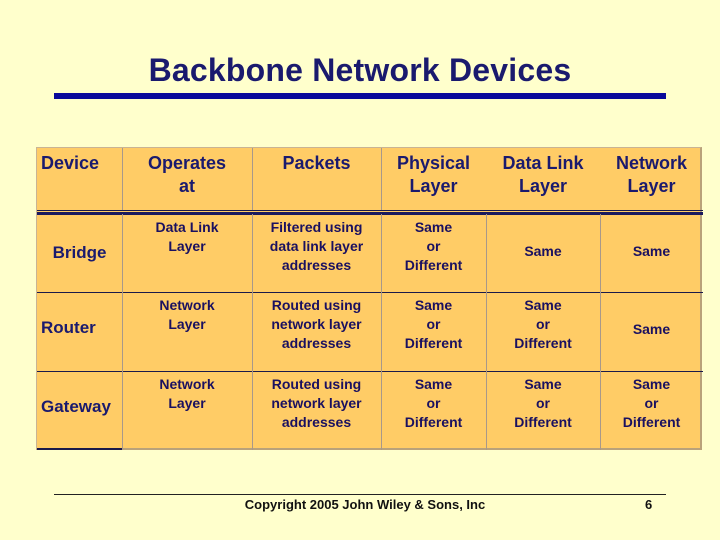  What do you see at coordinates (316, 255) in the screenshot?
I see `cell-packets: Filtered using data link layer addresses` at bounding box center [316, 255].